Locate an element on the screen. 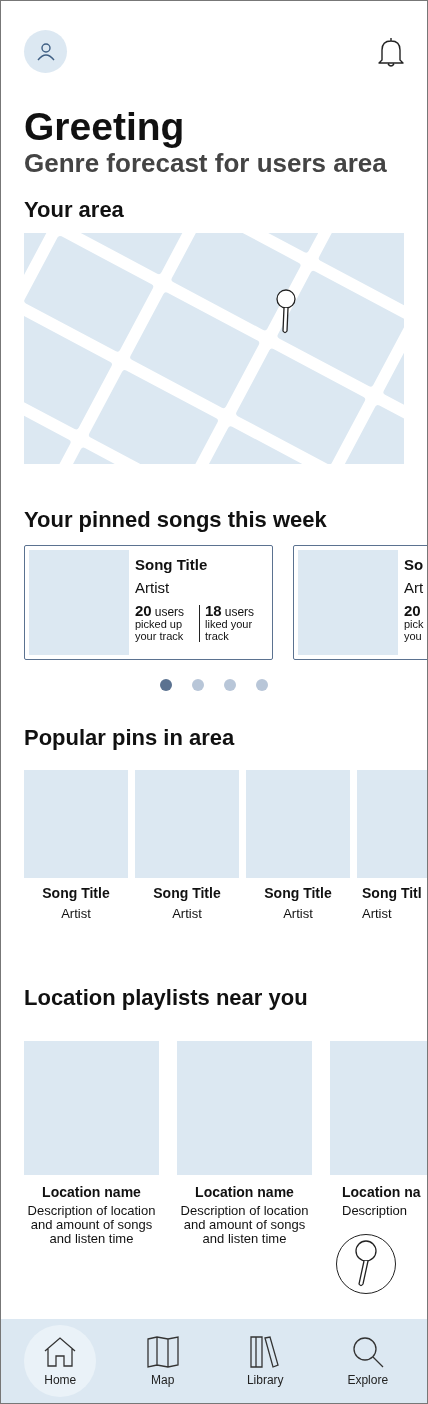  stat-text: 18 users liked your track is located at coordinates (232, 623).